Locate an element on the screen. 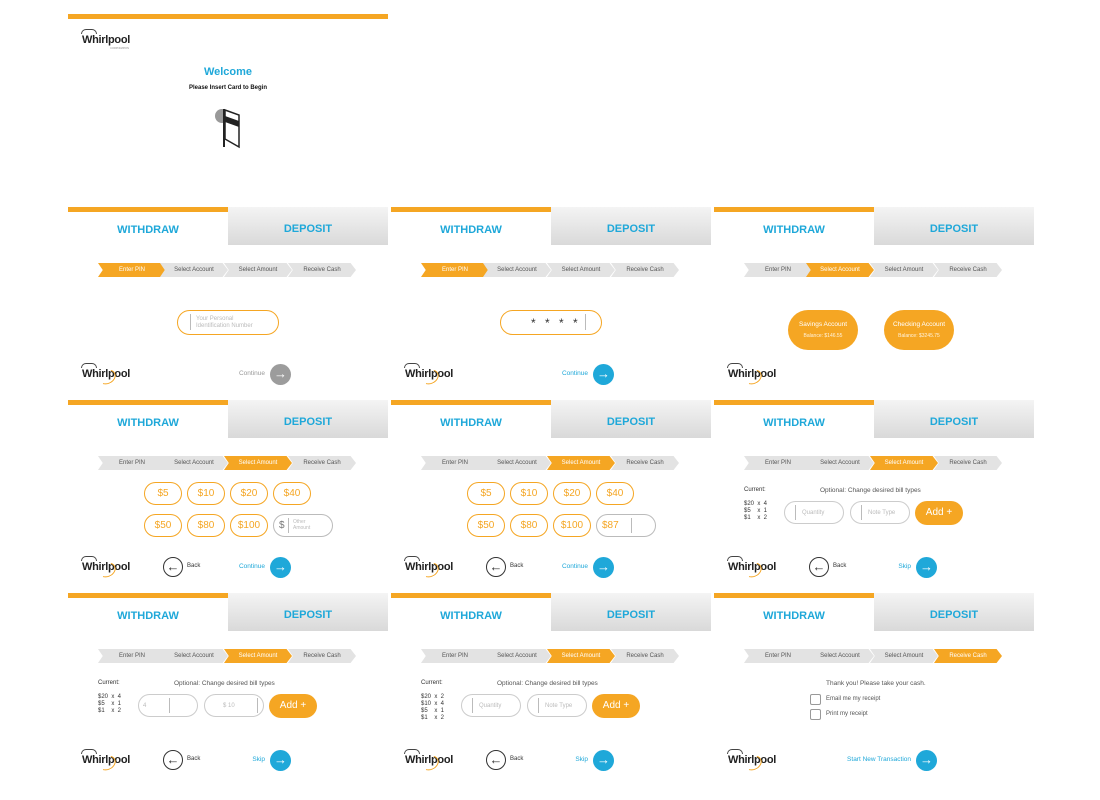 This screenshot has height=800, width=1100. pin-input: * * * * is located at coordinates (551, 322).